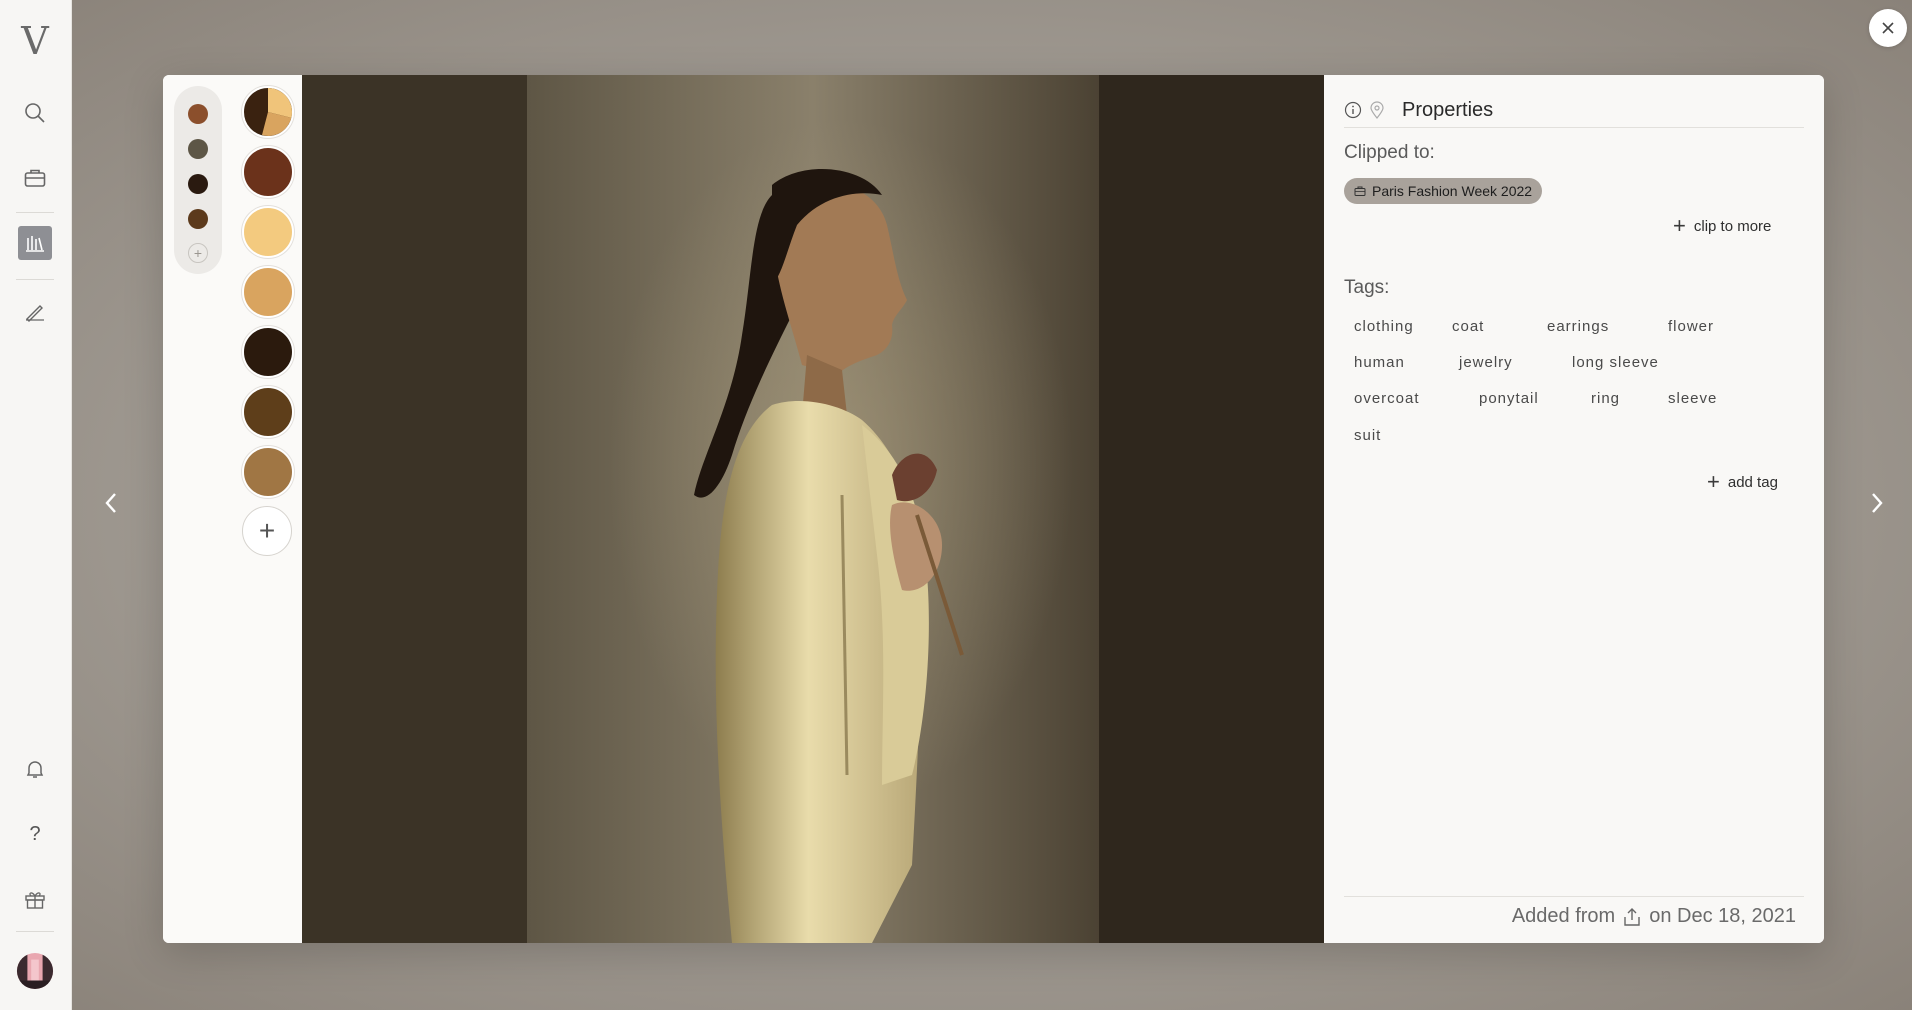  What do you see at coordinates (1578, 326) in the screenshot?
I see `tag: earrings` at bounding box center [1578, 326].